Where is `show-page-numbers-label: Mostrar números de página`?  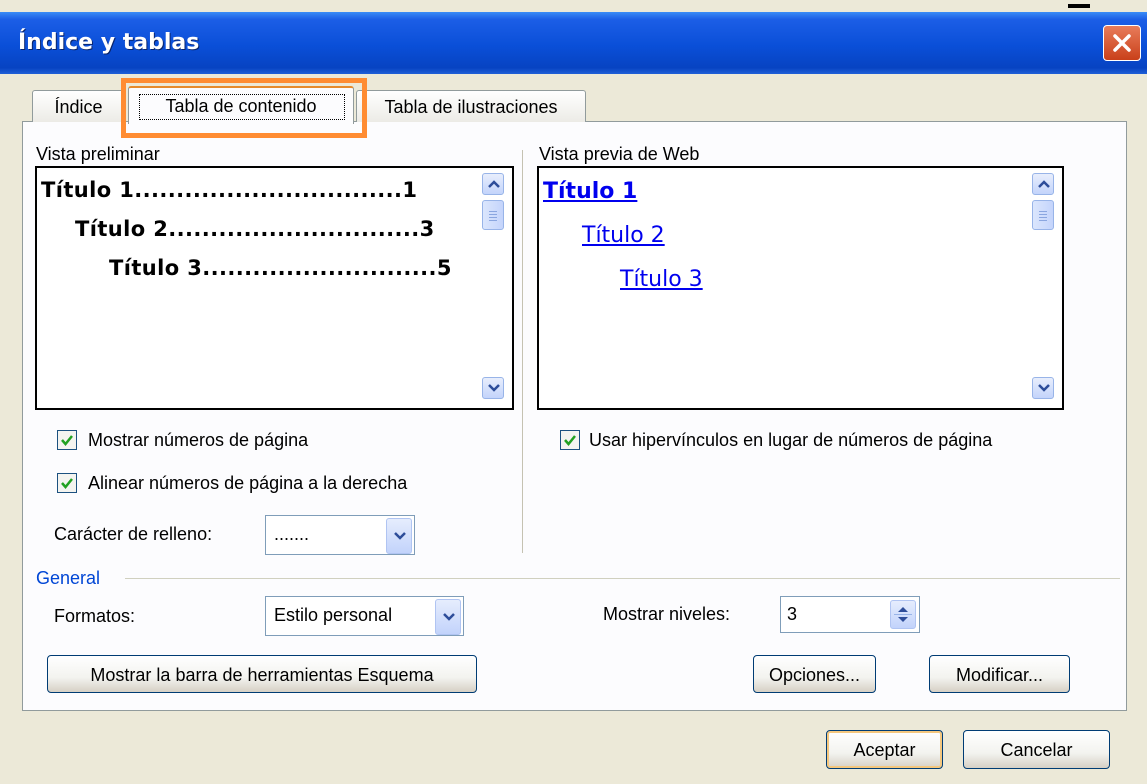
show-page-numbers-label: Mostrar números de página is located at coordinates (198, 440).